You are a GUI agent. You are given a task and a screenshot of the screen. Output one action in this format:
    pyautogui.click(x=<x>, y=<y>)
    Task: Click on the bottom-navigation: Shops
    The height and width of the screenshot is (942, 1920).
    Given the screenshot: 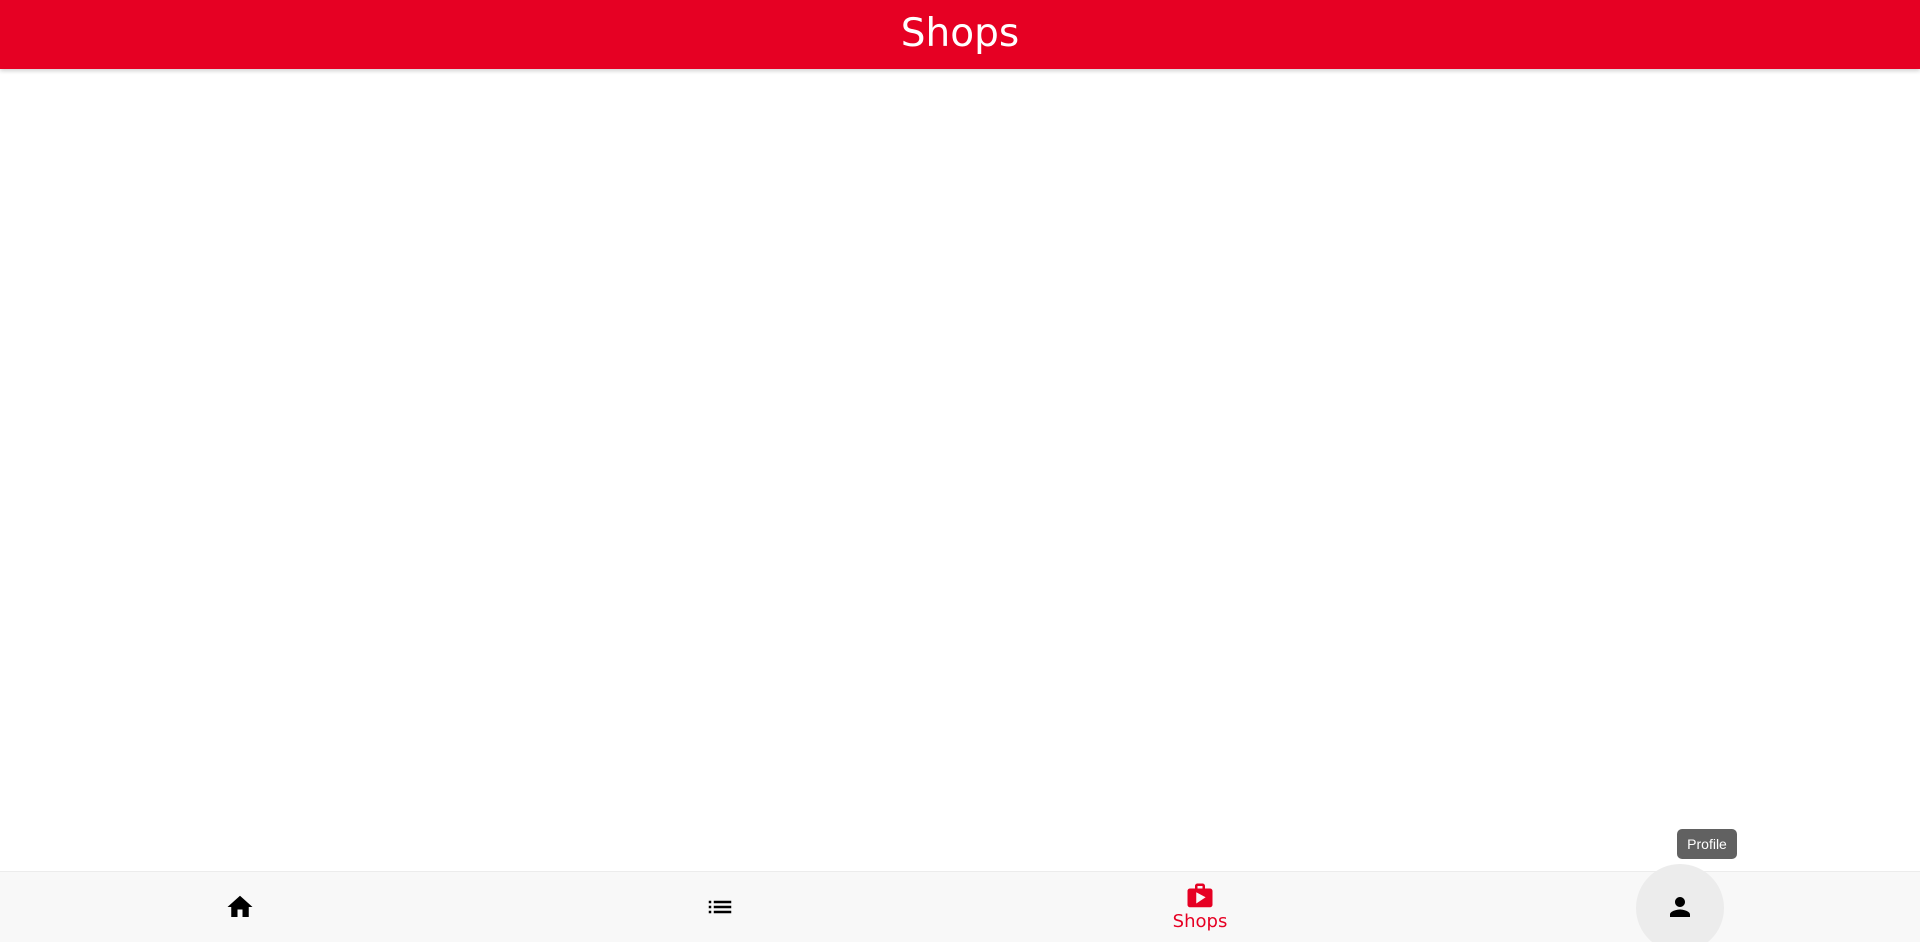 What is the action you would take?
    pyautogui.click(x=960, y=903)
    